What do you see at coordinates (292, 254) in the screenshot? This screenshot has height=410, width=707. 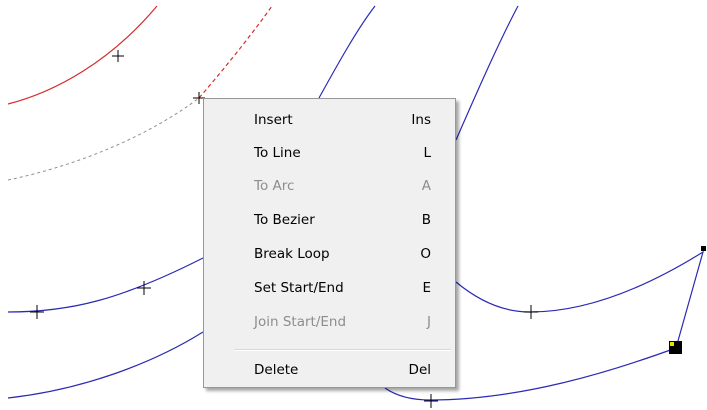 I see `menu-item-label: Break Loop` at bounding box center [292, 254].